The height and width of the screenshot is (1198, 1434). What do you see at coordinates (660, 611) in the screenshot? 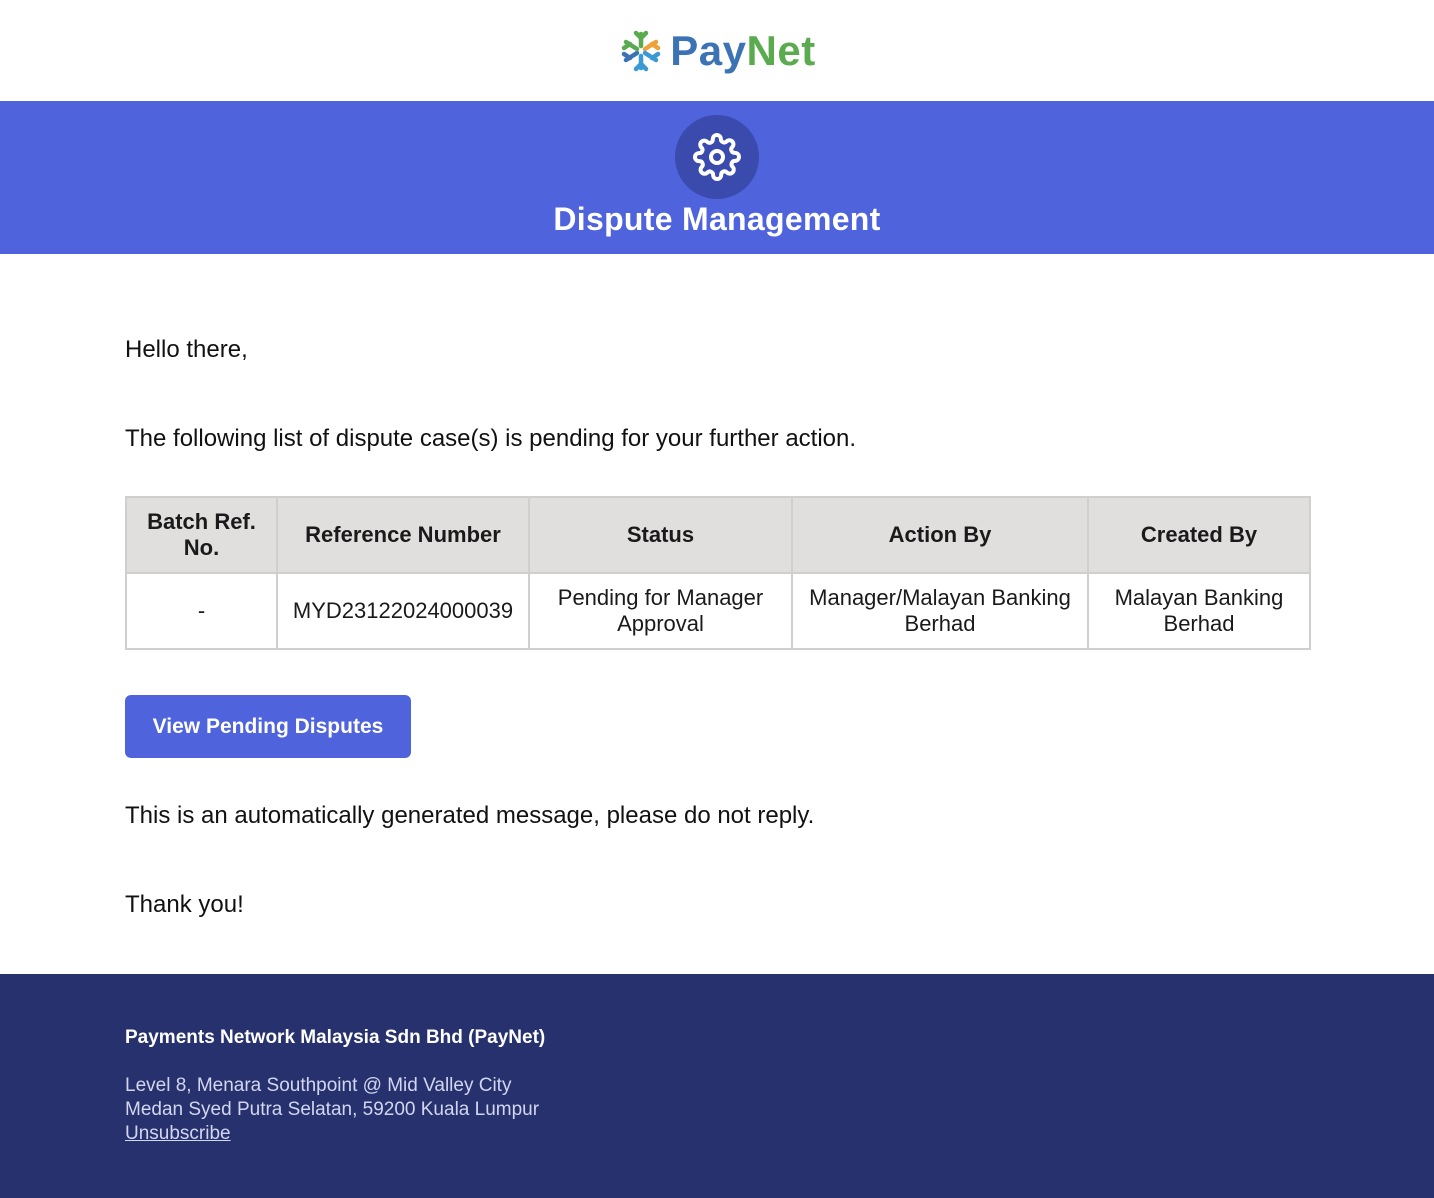
I see `cell-status: Pending for Manager Approval` at bounding box center [660, 611].